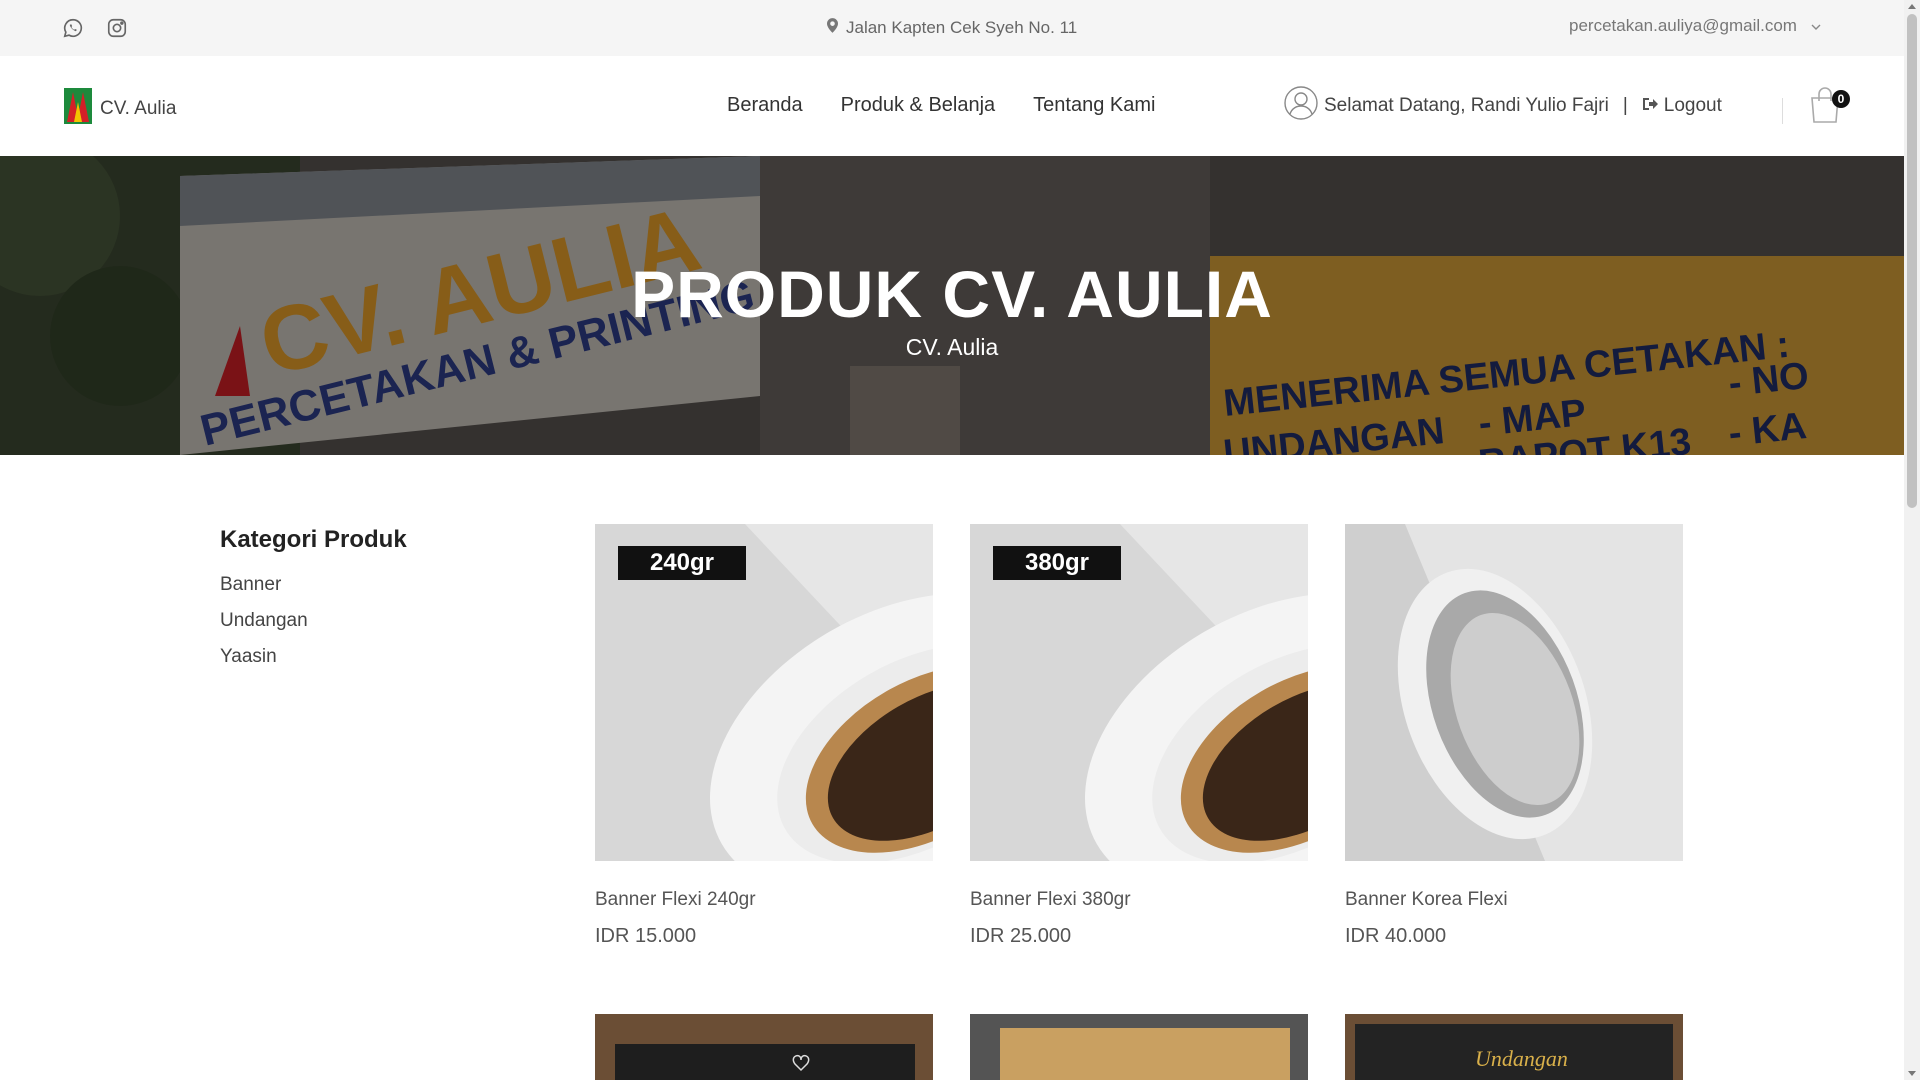 This screenshot has height=1080, width=1920. What do you see at coordinates (682, 563) in the screenshot?
I see `product-tag: 240gr` at bounding box center [682, 563].